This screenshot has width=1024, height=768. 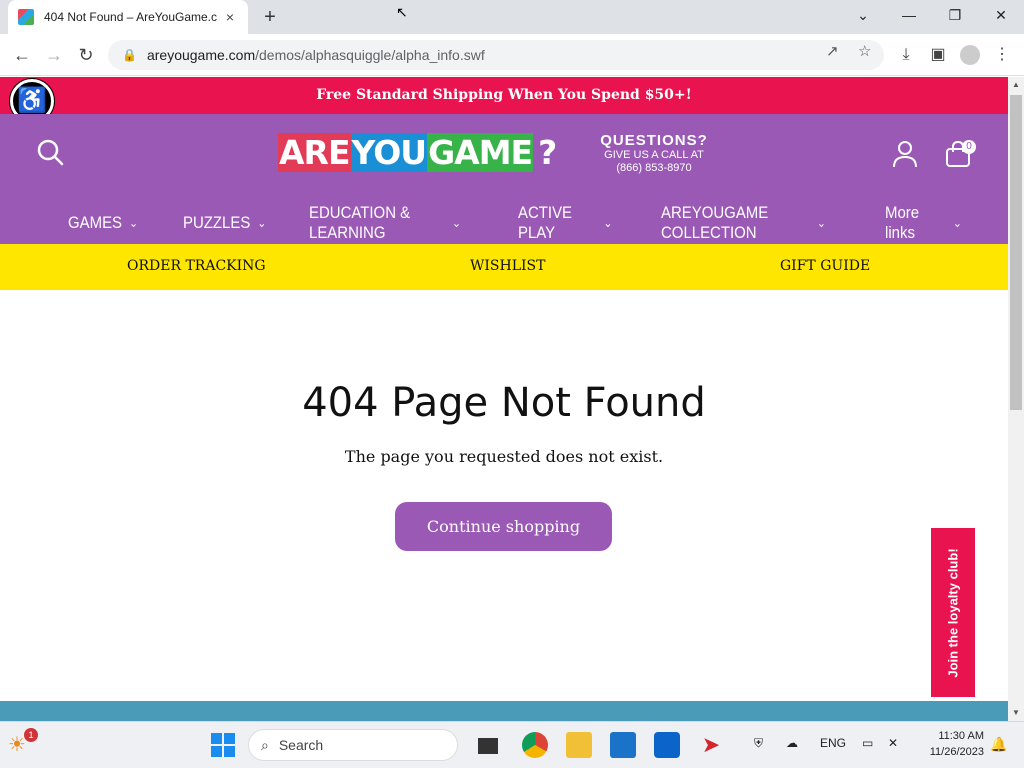 What do you see at coordinates (923, 222) in the screenshot?
I see `nav-more-links: More links ⌄` at bounding box center [923, 222].